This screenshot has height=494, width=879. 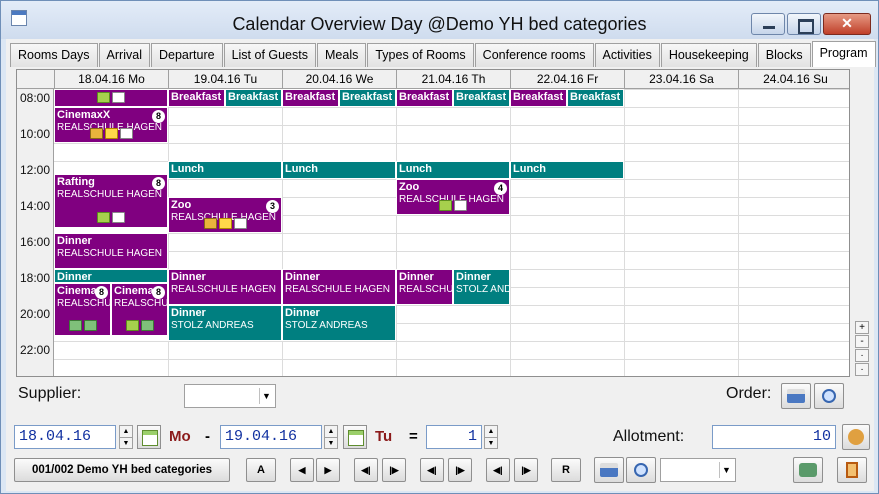 I want to click on r-button: R, so click(x=566, y=470).